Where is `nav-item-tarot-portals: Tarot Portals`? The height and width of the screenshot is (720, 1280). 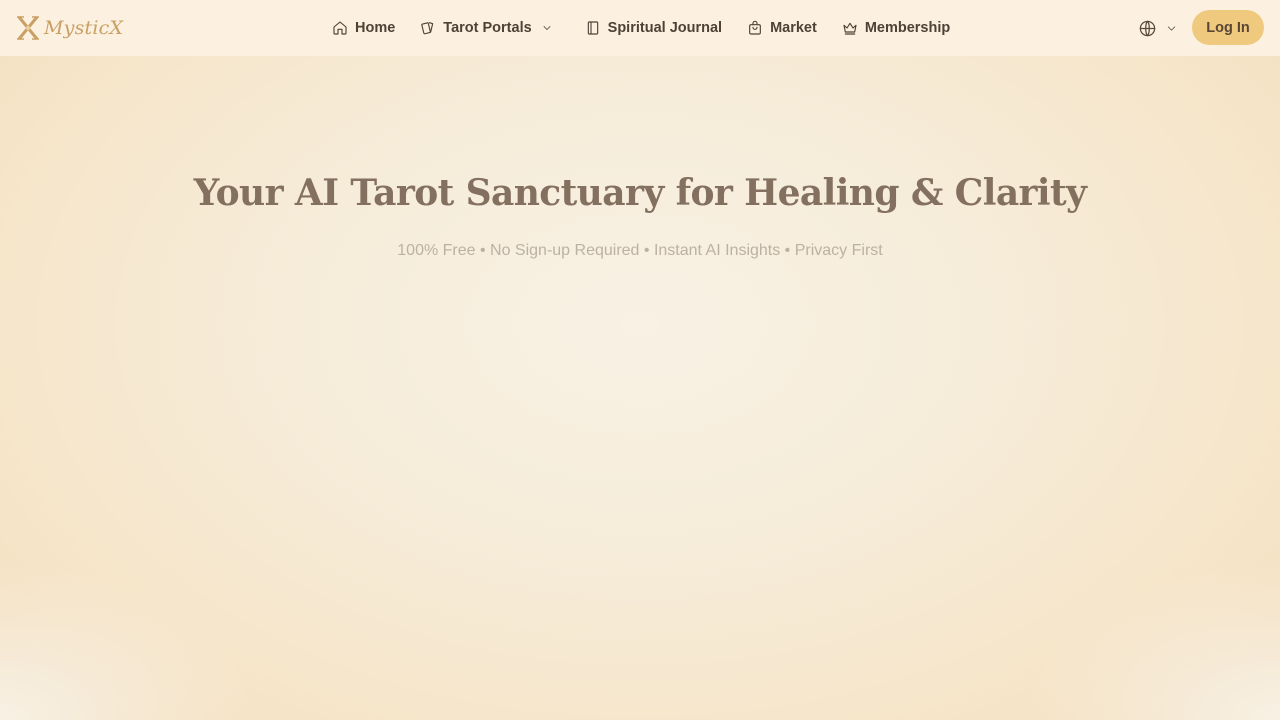
nav-item-tarot-portals: Tarot Portals is located at coordinates (486, 28).